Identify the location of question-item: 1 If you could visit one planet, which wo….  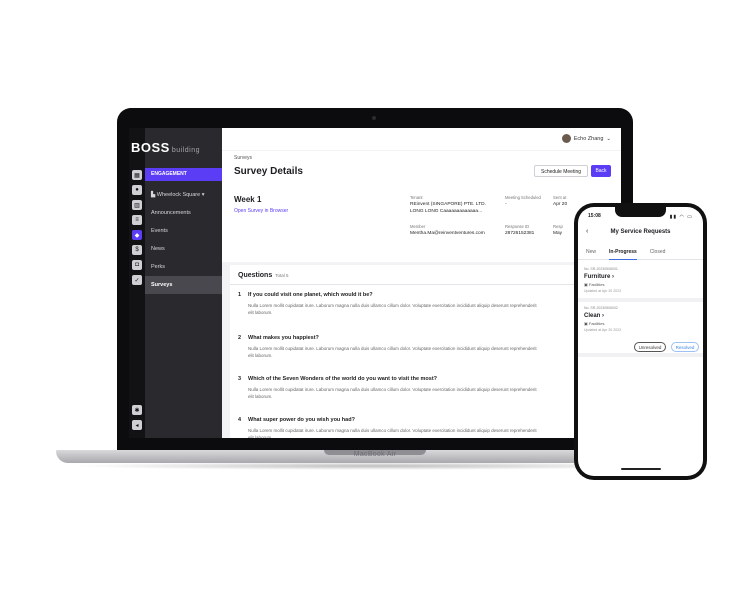
(421, 303).